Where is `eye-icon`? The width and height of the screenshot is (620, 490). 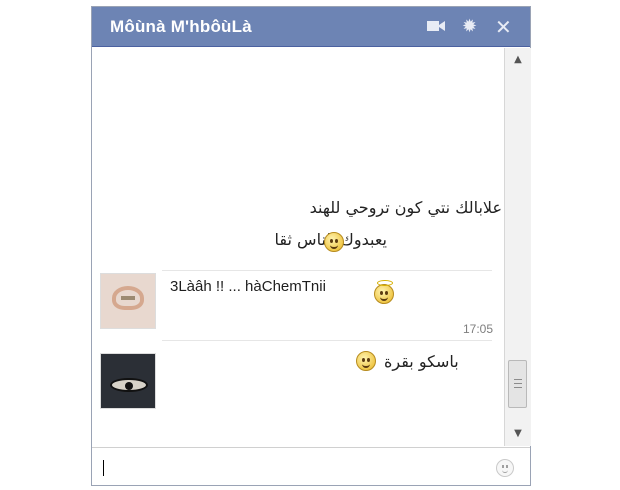 eye-icon is located at coordinates (129, 385).